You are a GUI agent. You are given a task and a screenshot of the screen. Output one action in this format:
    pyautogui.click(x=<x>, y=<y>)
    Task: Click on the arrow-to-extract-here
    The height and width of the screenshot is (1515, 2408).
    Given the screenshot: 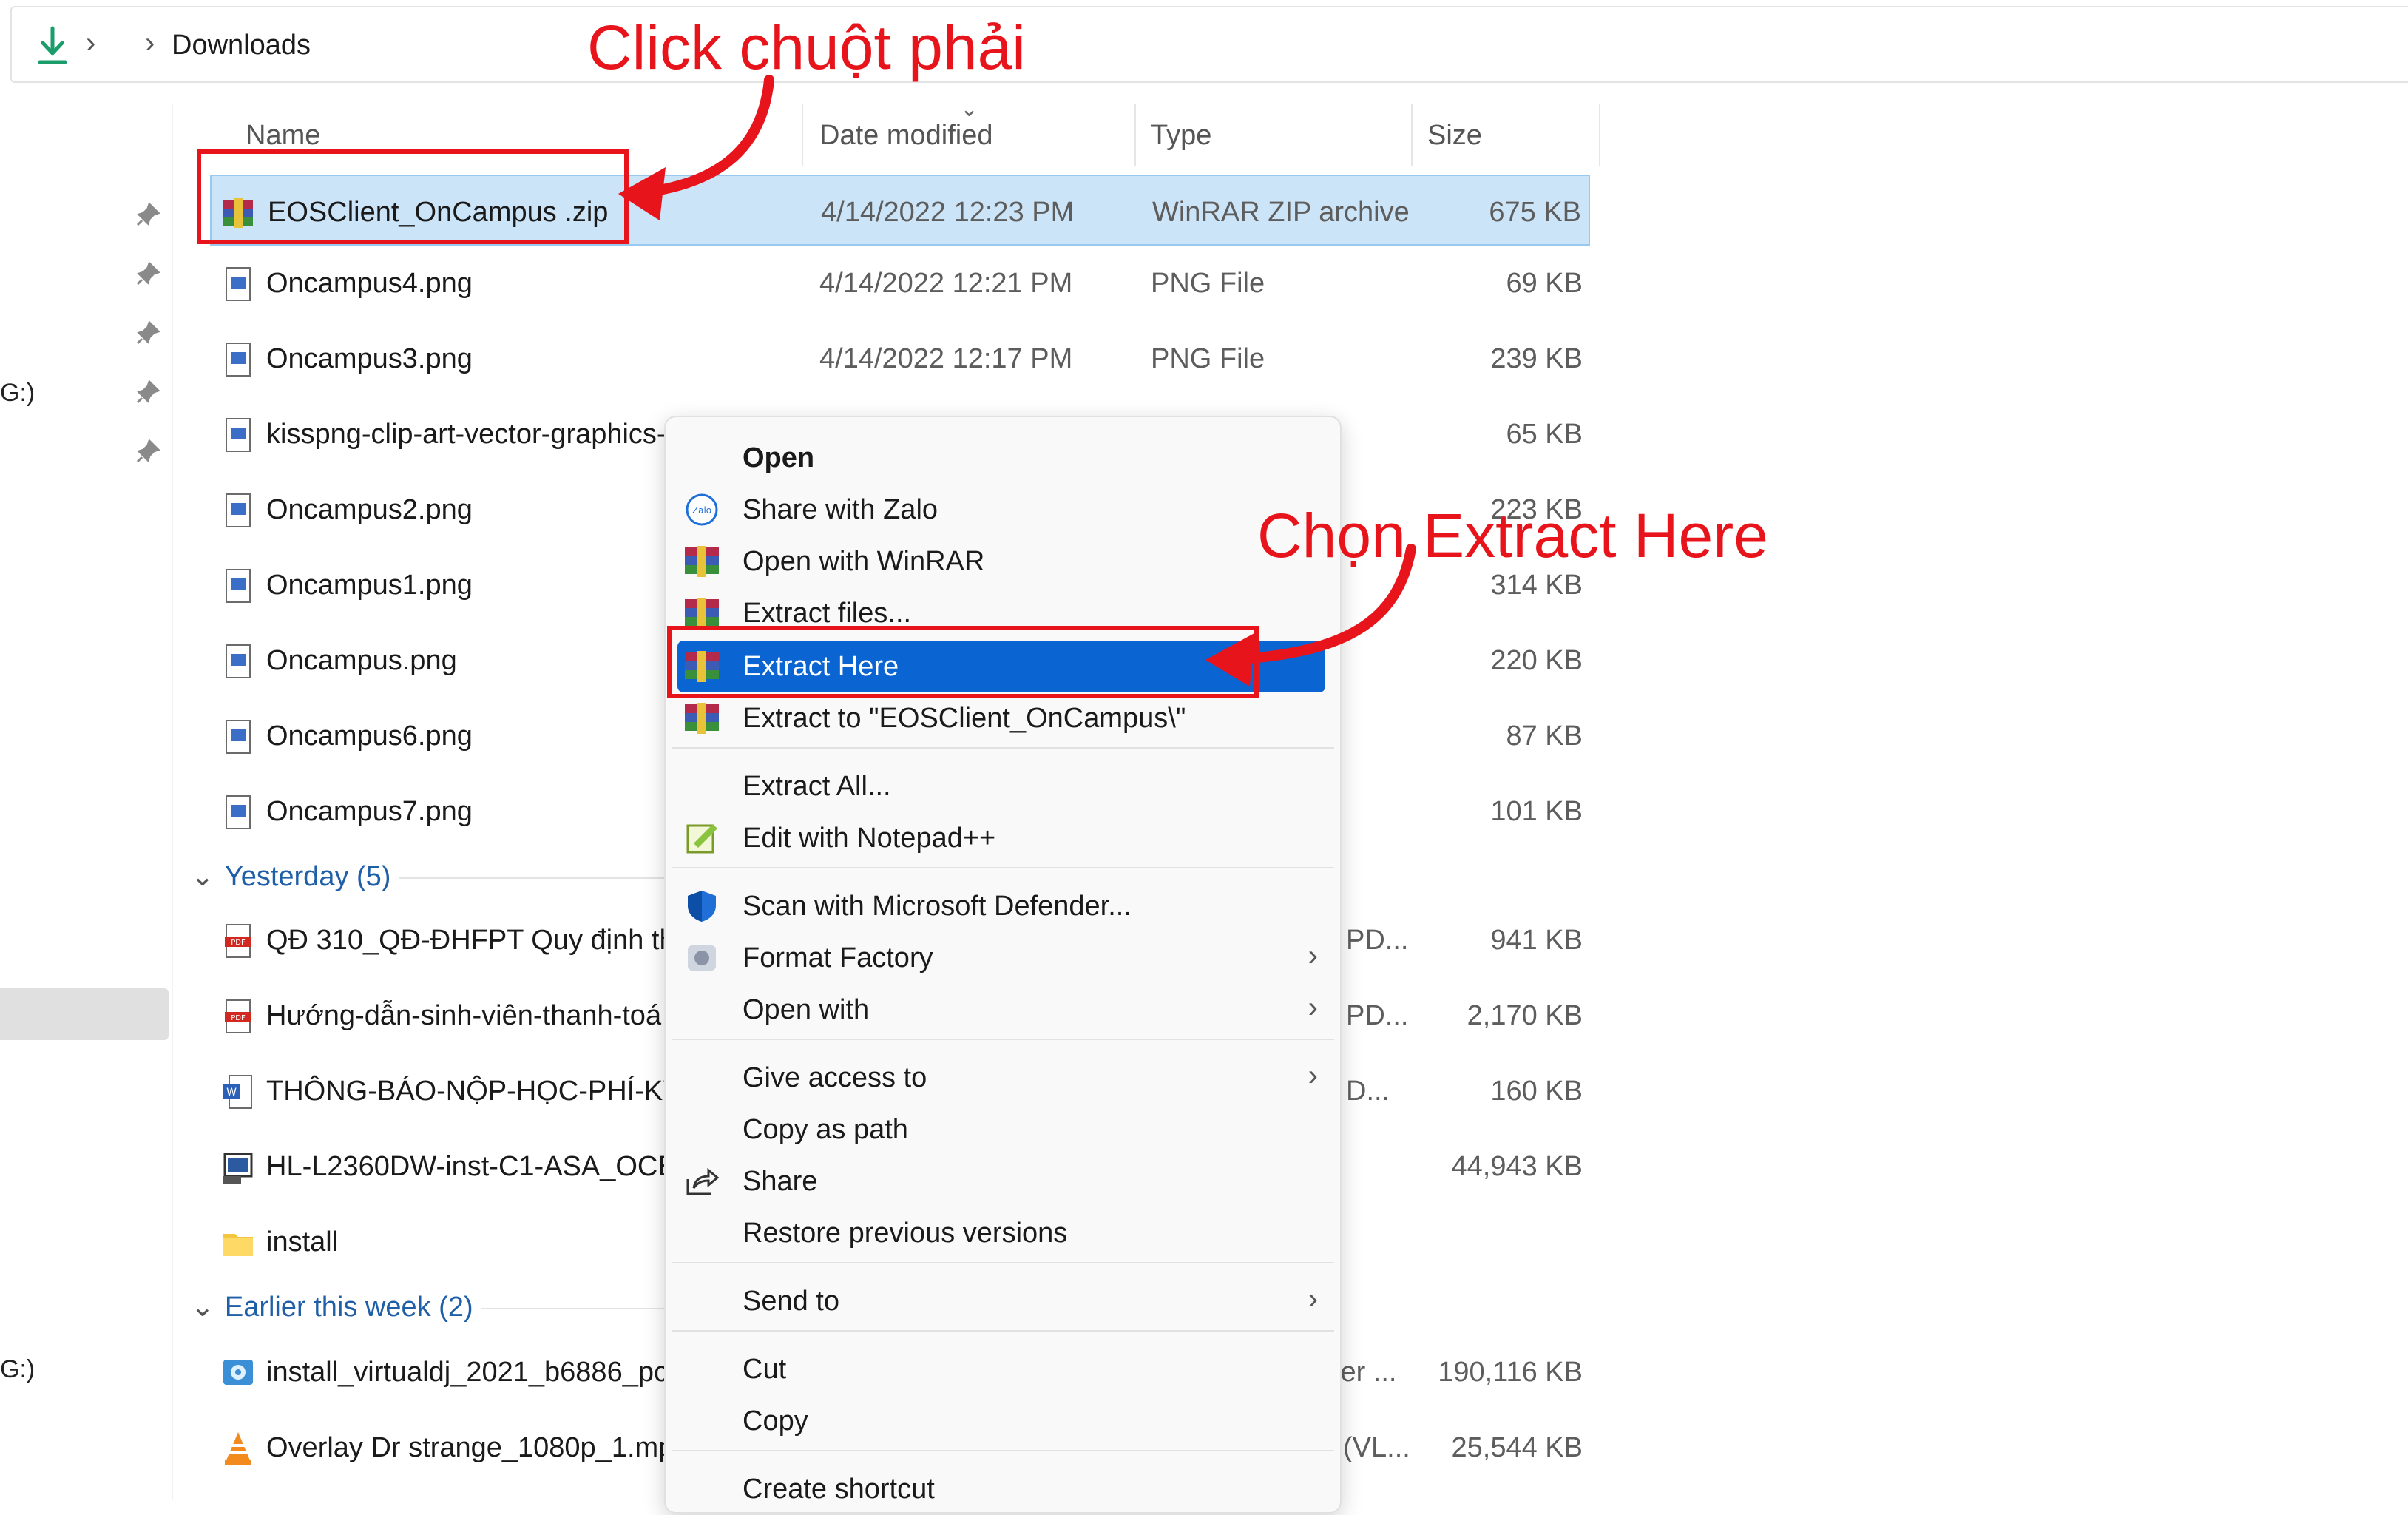 What is the action you would take?
    pyautogui.click(x=1319, y=604)
    